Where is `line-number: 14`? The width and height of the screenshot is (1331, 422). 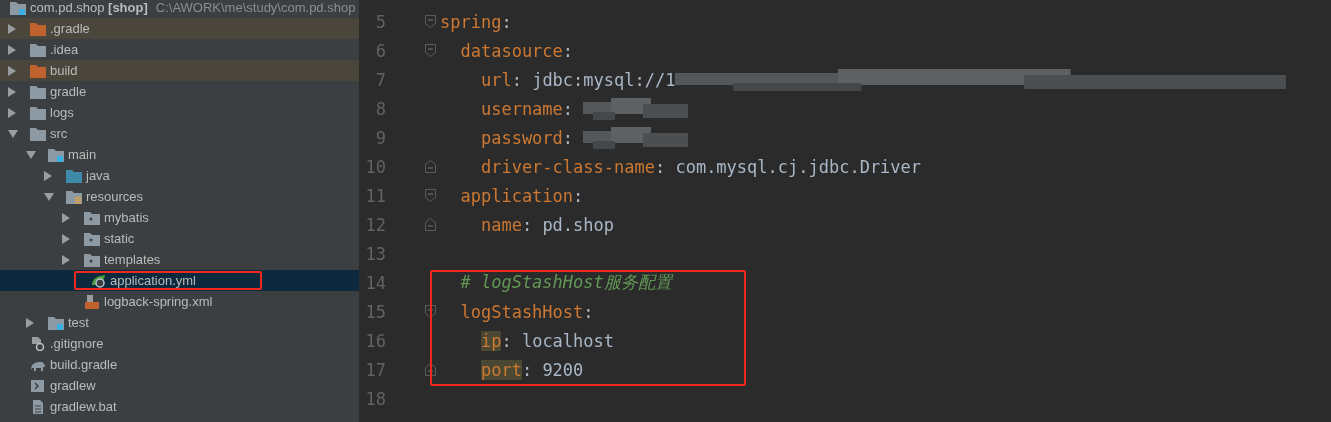 line-number: 14 is located at coordinates (375, 282).